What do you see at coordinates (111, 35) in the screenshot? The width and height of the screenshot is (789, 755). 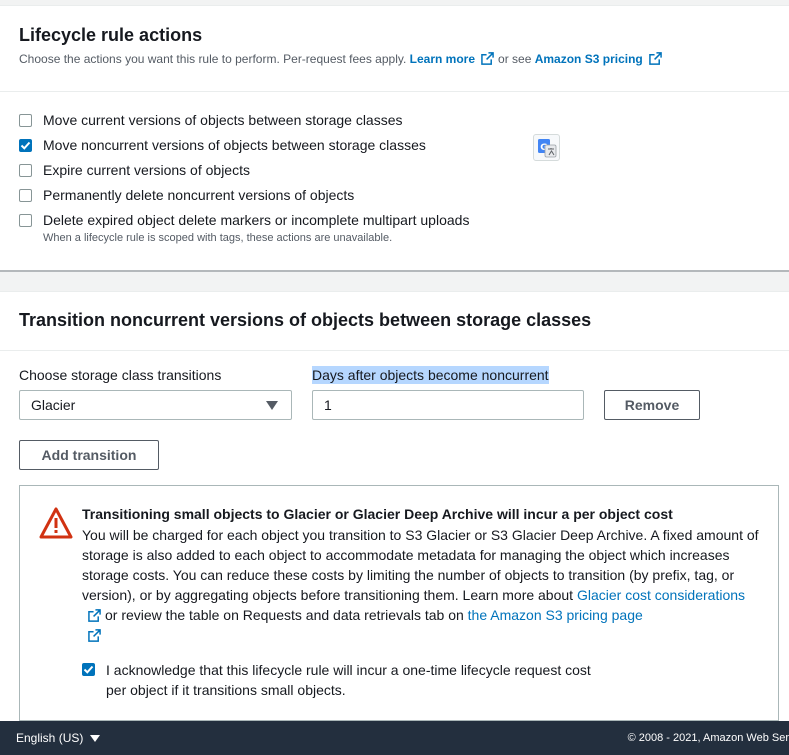 I see `actions-panel-title: Lifecycle rule actions` at bounding box center [111, 35].